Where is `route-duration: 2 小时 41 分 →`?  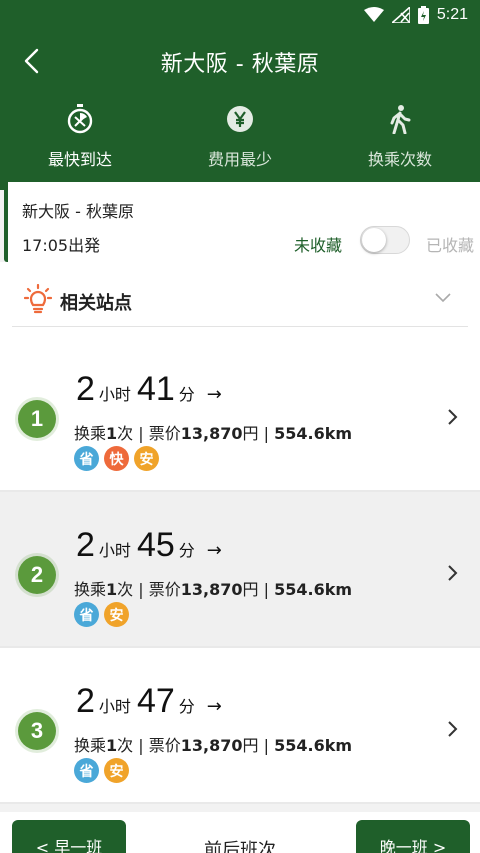 route-duration: 2 小时 41 分 → is located at coordinates (149, 389).